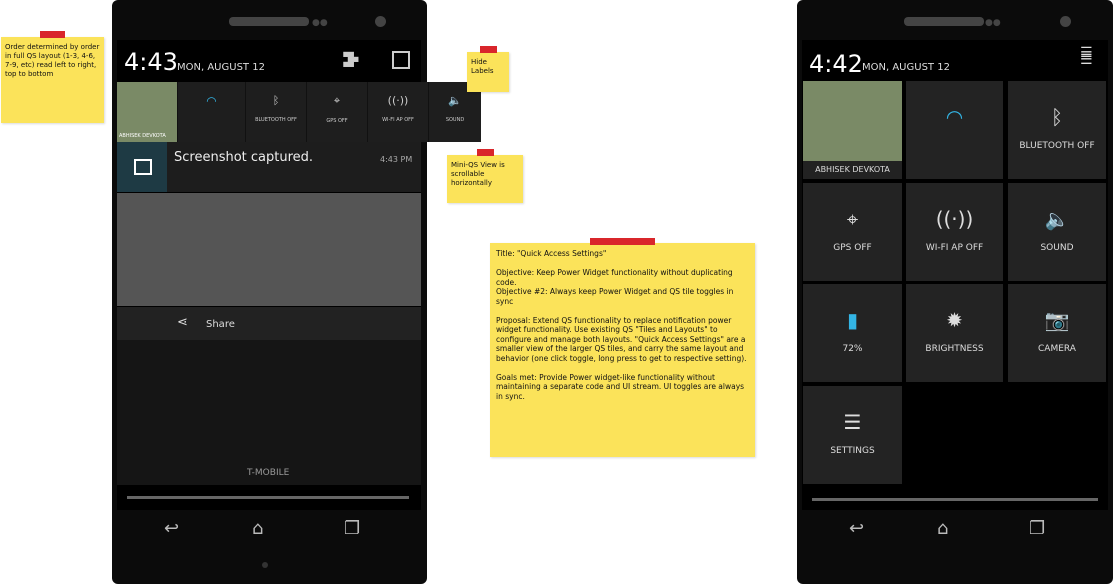 This screenshot has width=1113, height=584. Describe the element at coordinates (244, 157) in the screenshot. I see `notification-title: Screenshot captured.` at that location.